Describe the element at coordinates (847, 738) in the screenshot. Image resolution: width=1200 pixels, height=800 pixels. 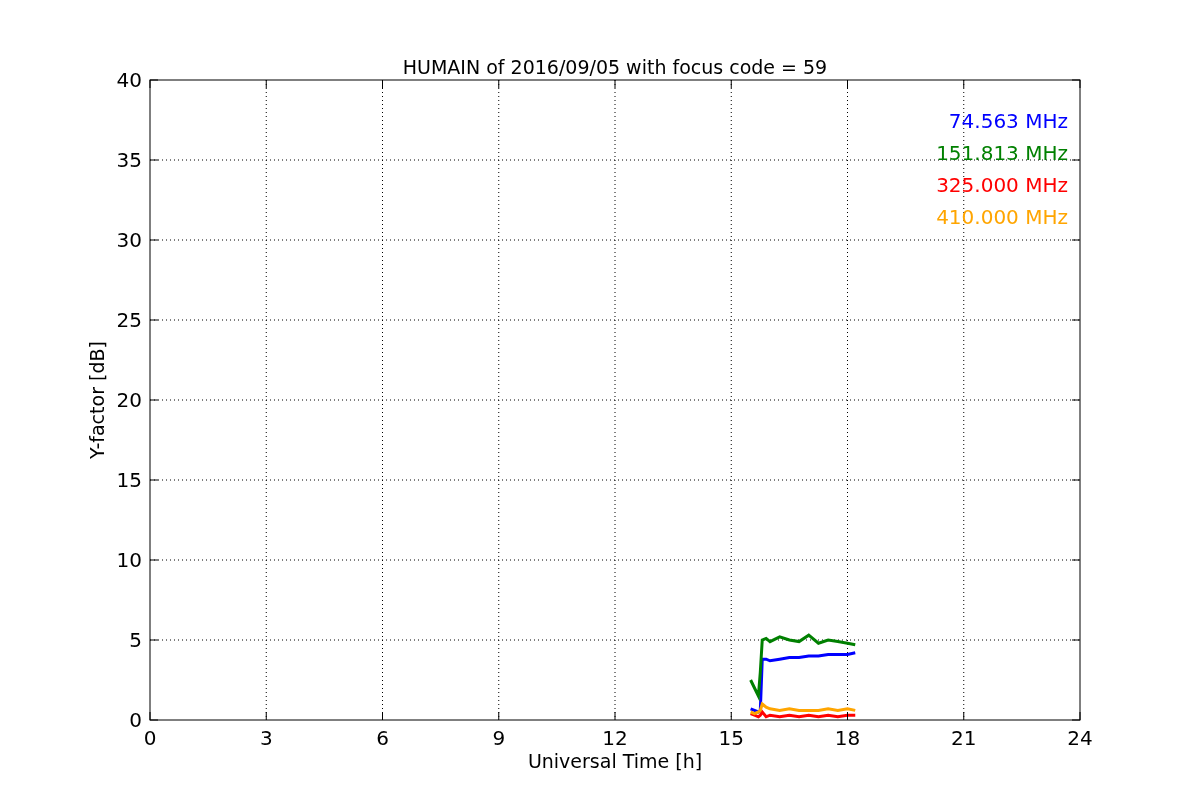
I see `tick-label: 18` at that location.